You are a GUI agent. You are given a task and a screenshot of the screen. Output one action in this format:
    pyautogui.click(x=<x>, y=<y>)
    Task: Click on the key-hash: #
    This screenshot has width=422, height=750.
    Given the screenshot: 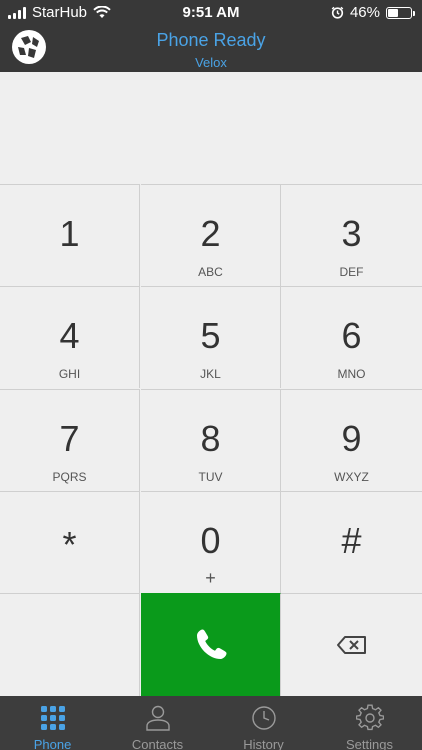 What is the action you would take?
    pyautogui.click(x=351, y=542)
    